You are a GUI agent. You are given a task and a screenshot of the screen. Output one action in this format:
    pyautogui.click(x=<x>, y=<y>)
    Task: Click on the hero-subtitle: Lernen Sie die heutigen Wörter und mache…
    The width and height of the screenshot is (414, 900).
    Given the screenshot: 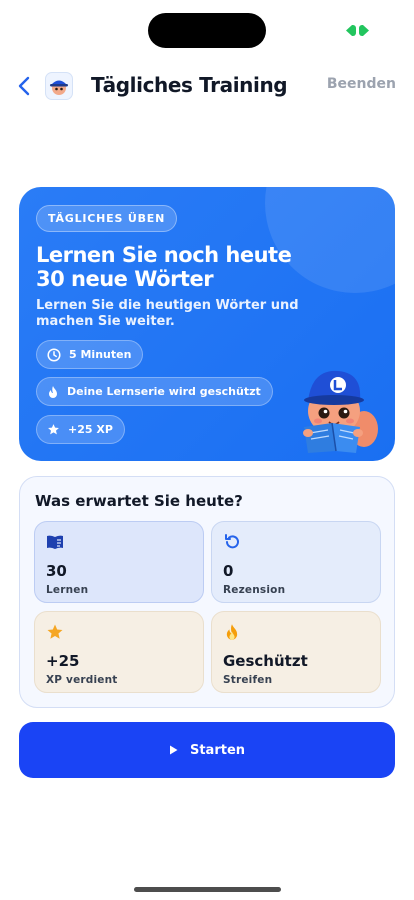 What is the action you would take?
    pyautogui.click(x=167, y=313)
    